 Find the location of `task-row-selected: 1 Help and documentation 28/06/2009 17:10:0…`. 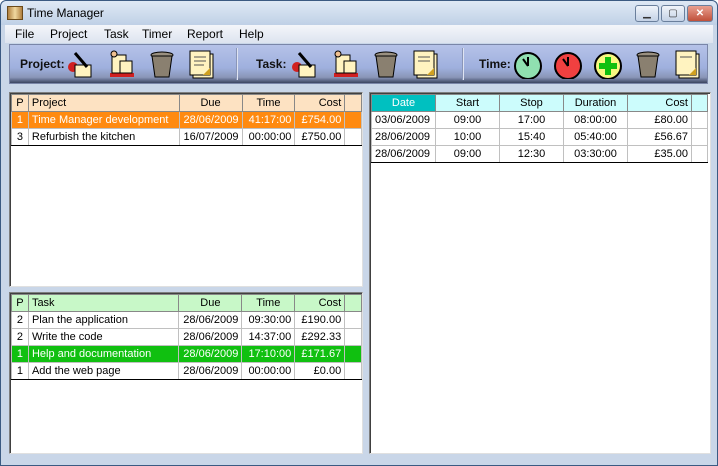

task-row-selected: 1 Help and documentation 28/06/2009 17:10:0… is located at coordinates (186, 354).